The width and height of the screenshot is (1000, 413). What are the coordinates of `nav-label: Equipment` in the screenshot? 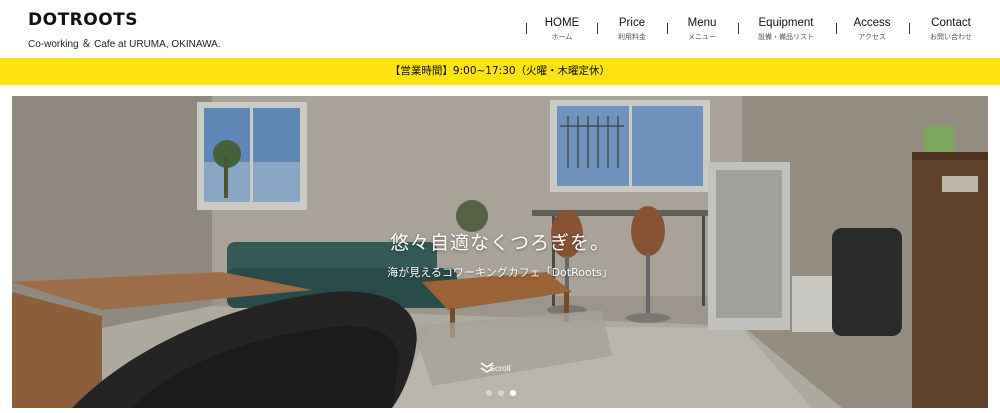 It's located at (786, 23).